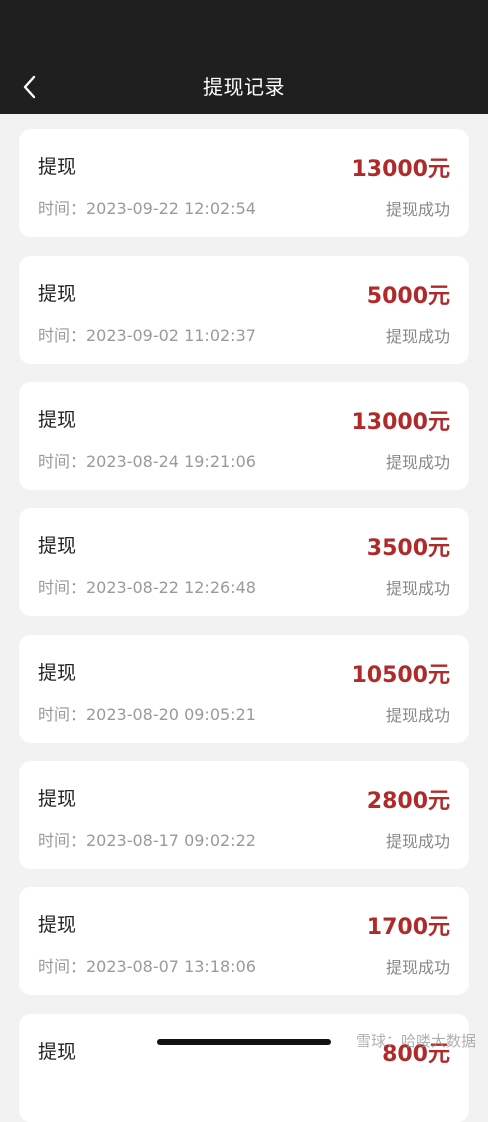 This screenshot has height=1122, width=488. What do you see at coordinates (400, 675) in the screenshot?
I see `record-amount: 10500元` at bounding box center [400, 675].